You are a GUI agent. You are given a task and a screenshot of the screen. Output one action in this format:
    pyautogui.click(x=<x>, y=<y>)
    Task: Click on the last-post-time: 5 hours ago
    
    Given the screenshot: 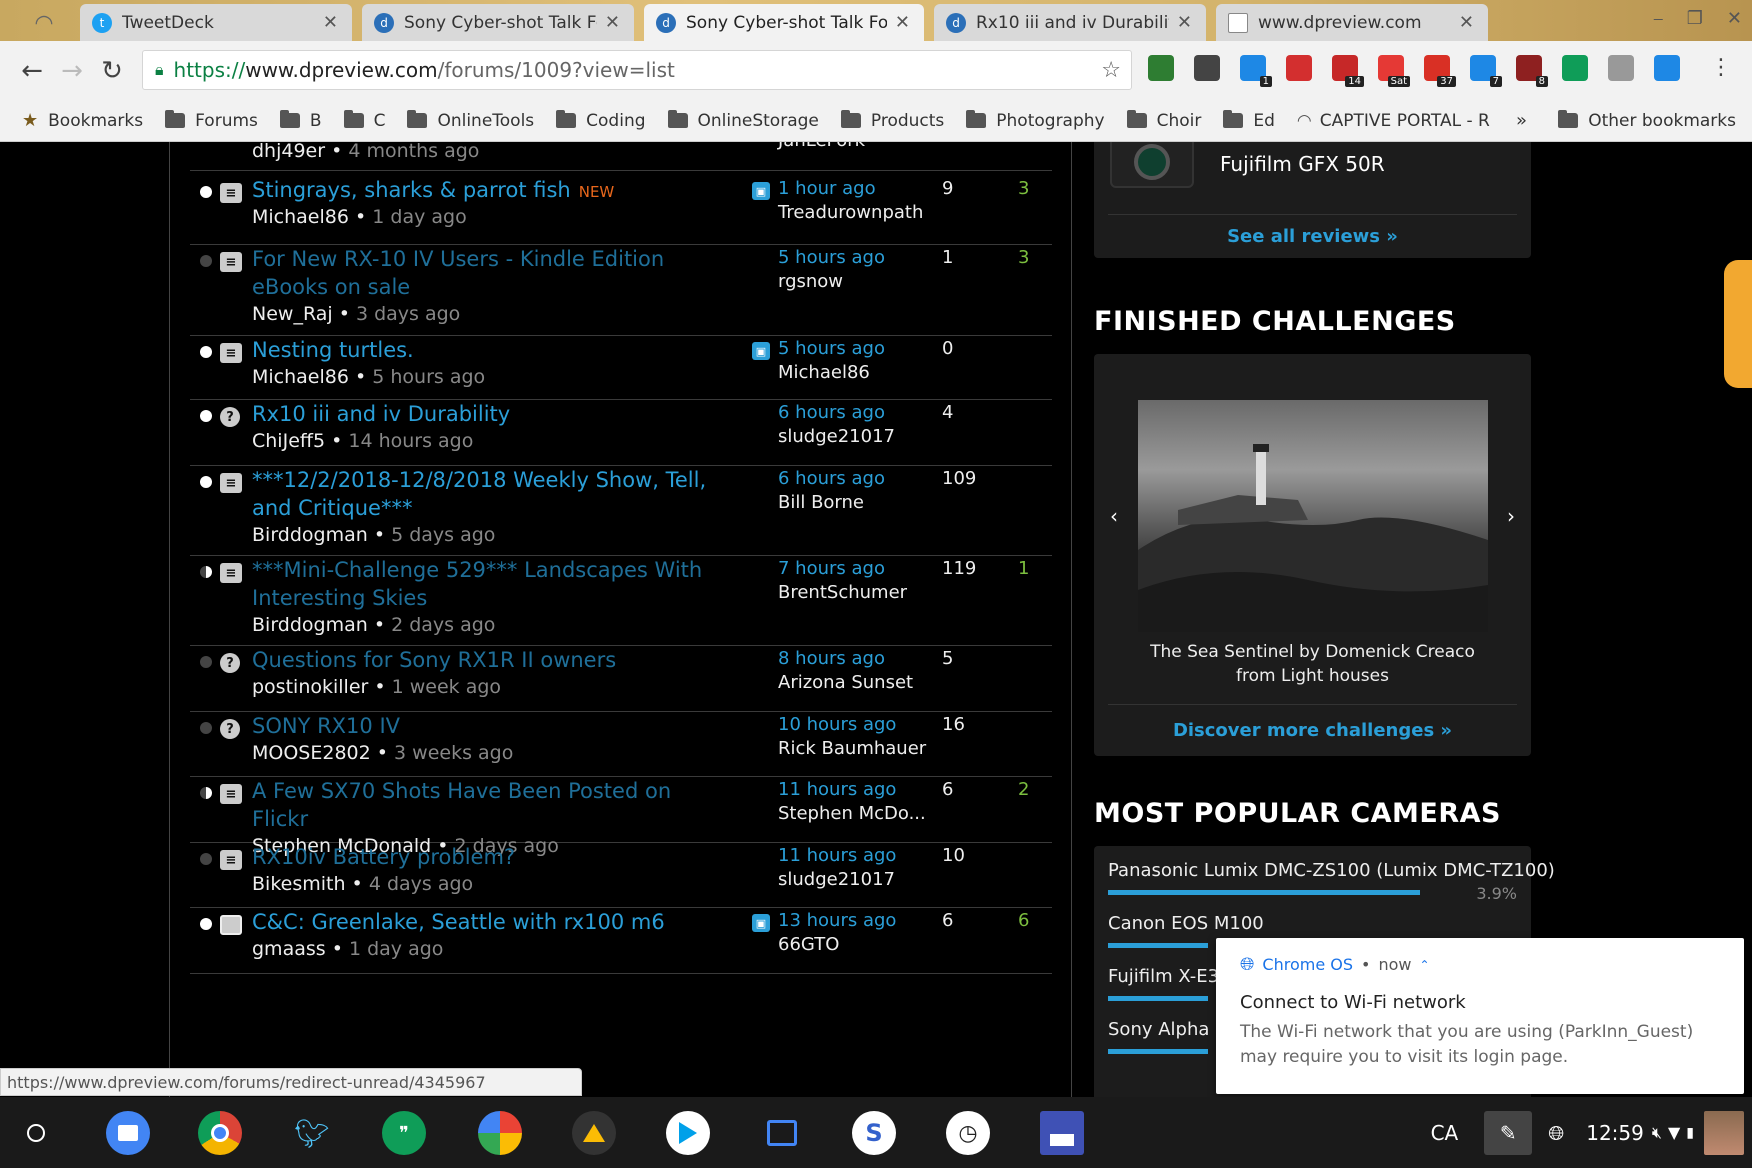 What is the action you would take?
    pyautogui.click(x=831, y=257)
    